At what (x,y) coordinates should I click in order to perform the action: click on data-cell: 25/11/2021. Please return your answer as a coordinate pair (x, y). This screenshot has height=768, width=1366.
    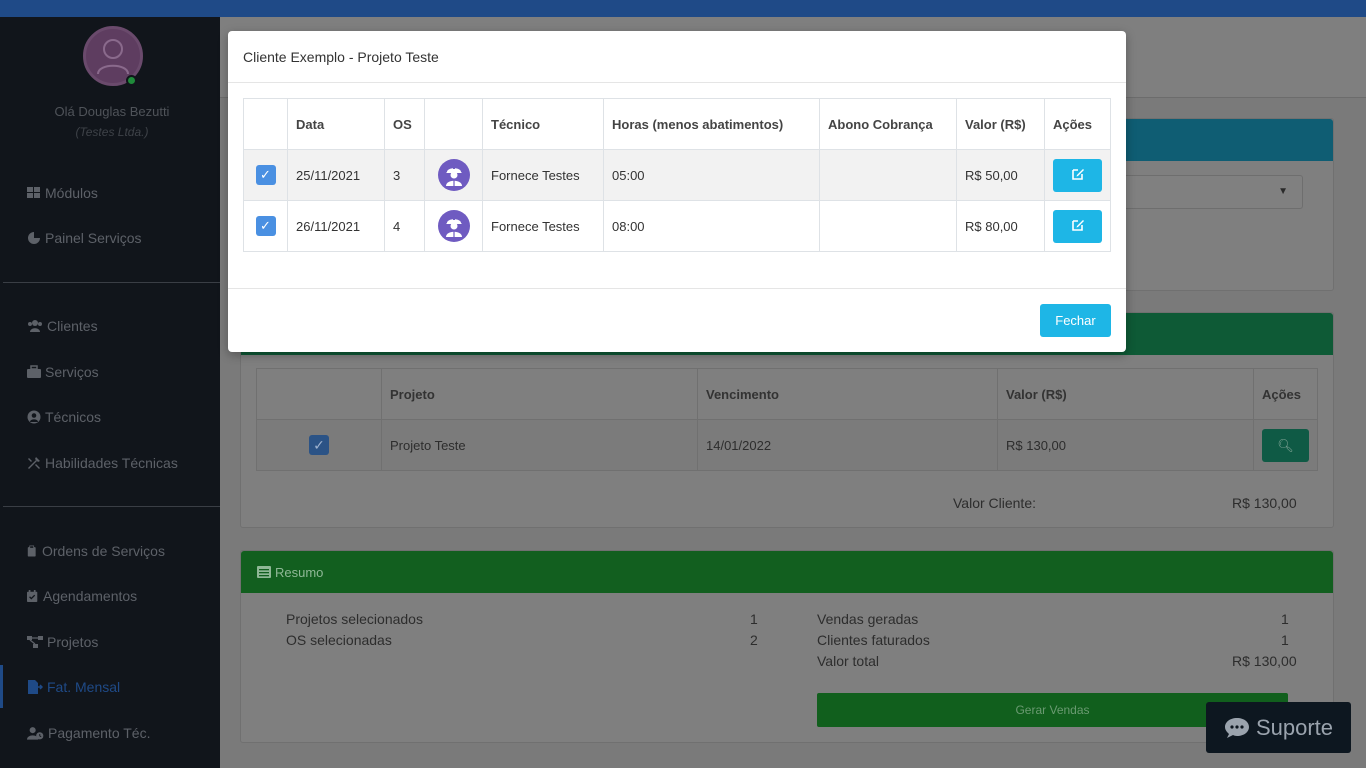
    Looking at the image, I should click on (336, 175).